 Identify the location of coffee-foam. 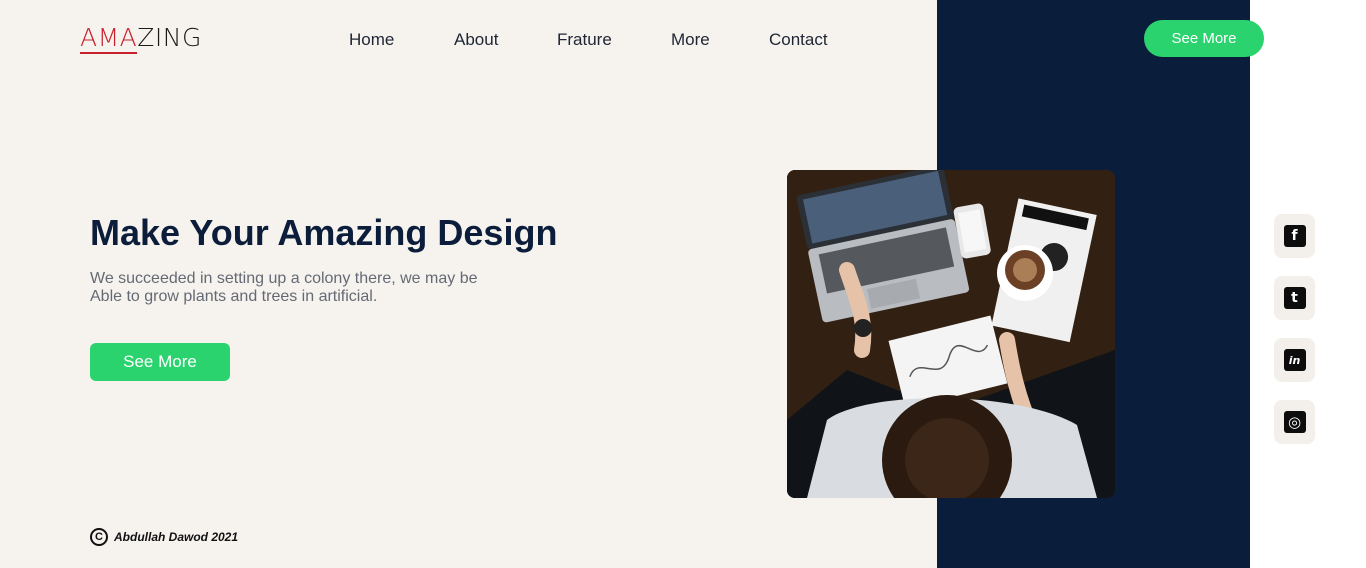
(1025, 270).